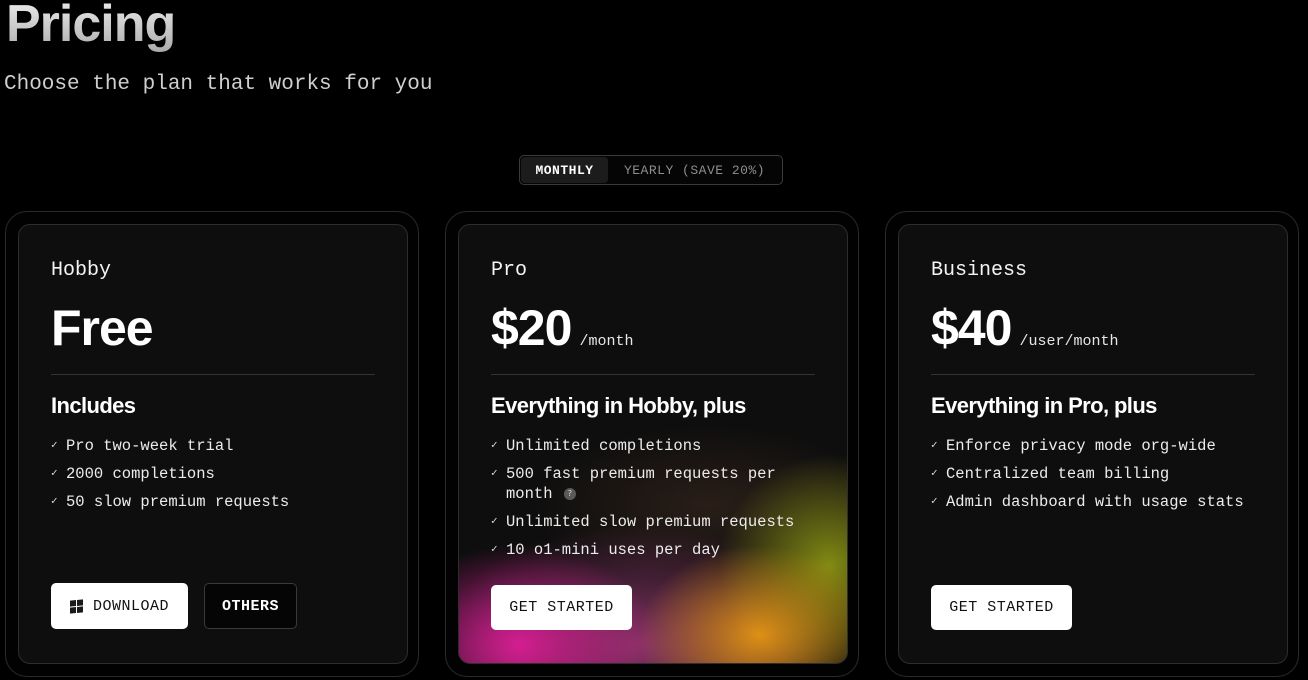 The image size is (1308, 680). What do you see at coordinates (641, 484) in the screenshot?
I see `feature-text-content: 500 fast premium requests per month` at bounding box center [641, 484].